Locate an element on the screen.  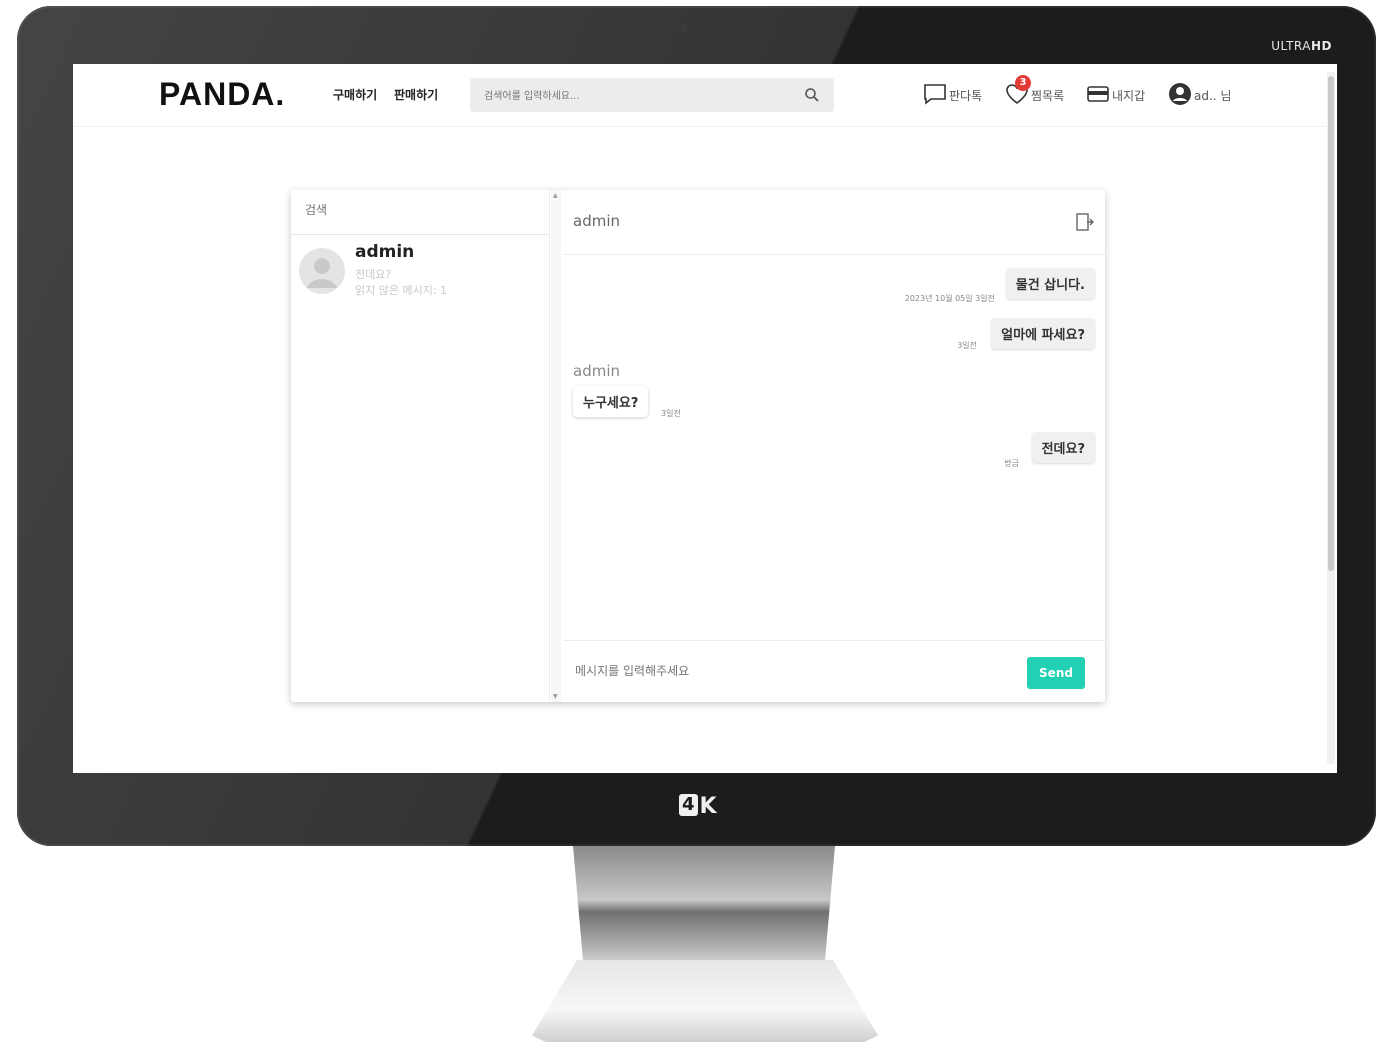
wishlist-link: 3 찜목록 is located at coordinates (1035, 91).